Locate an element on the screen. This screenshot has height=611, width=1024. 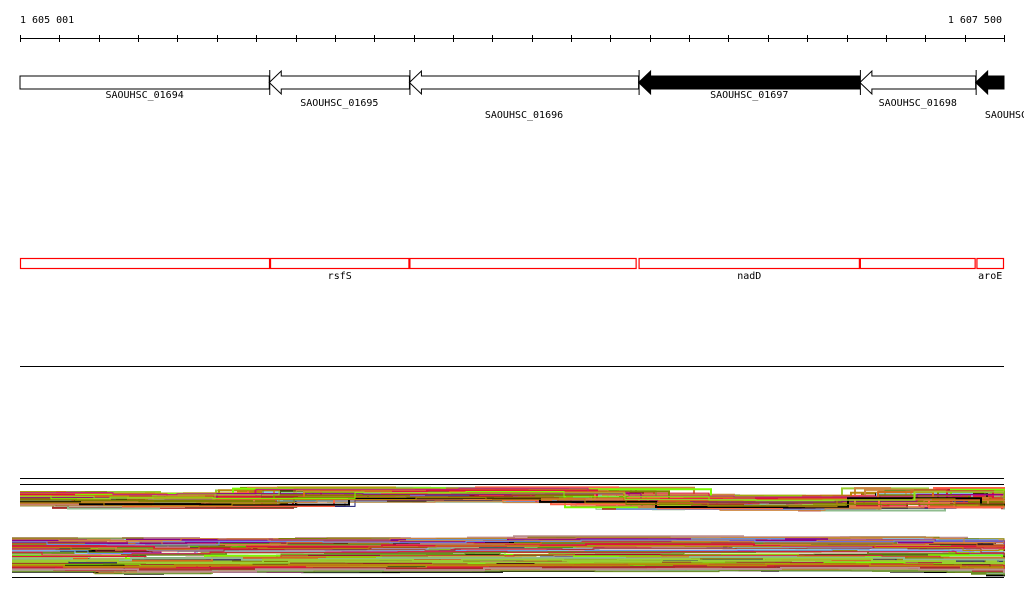
gene-SAOUHSC_01698: SAOUHSC_01698 is located at coordinates (918, 89).